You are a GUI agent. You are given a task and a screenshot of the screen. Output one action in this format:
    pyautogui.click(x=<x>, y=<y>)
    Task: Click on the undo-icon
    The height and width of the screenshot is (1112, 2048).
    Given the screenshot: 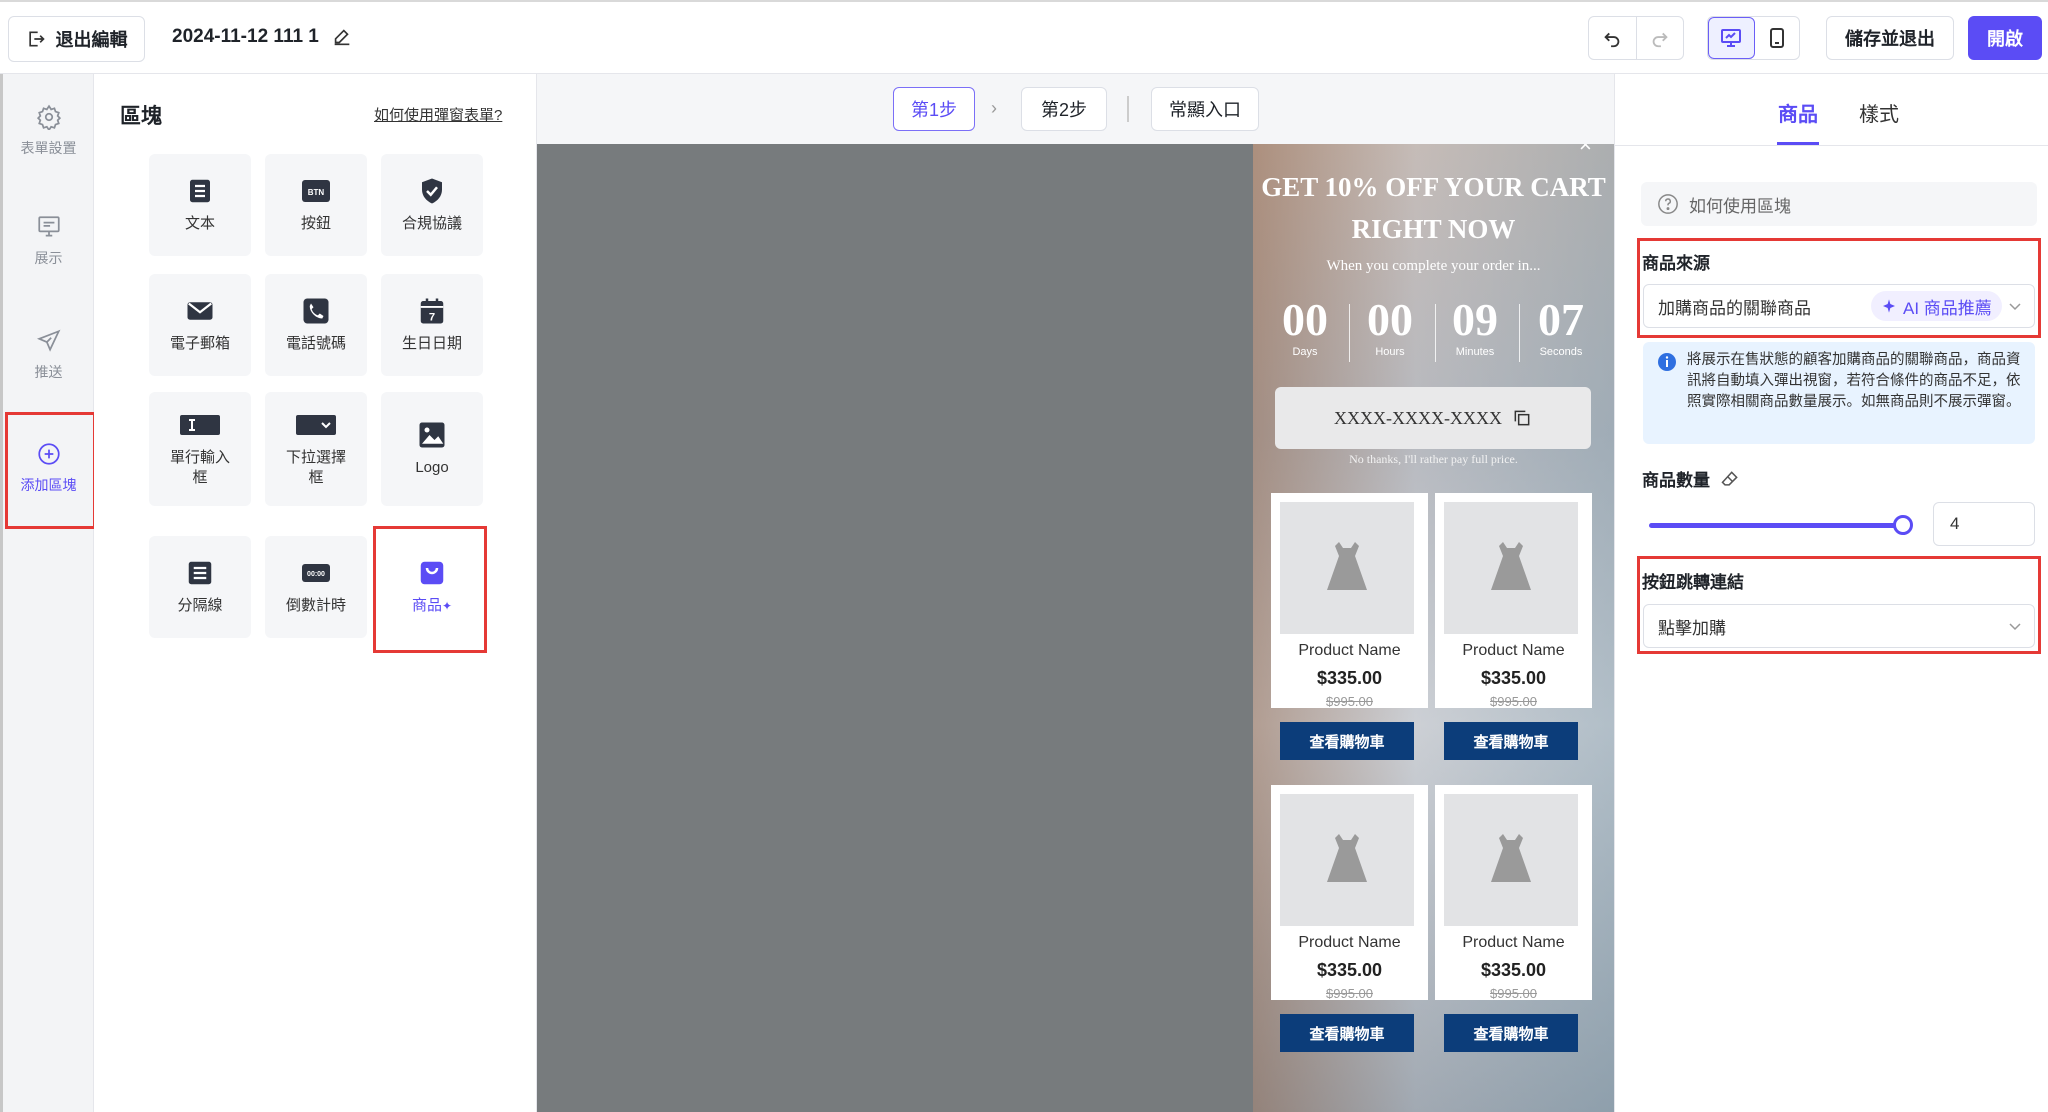 What is the action you would take?
    pyautogui.click(x=1612, y=40)
    